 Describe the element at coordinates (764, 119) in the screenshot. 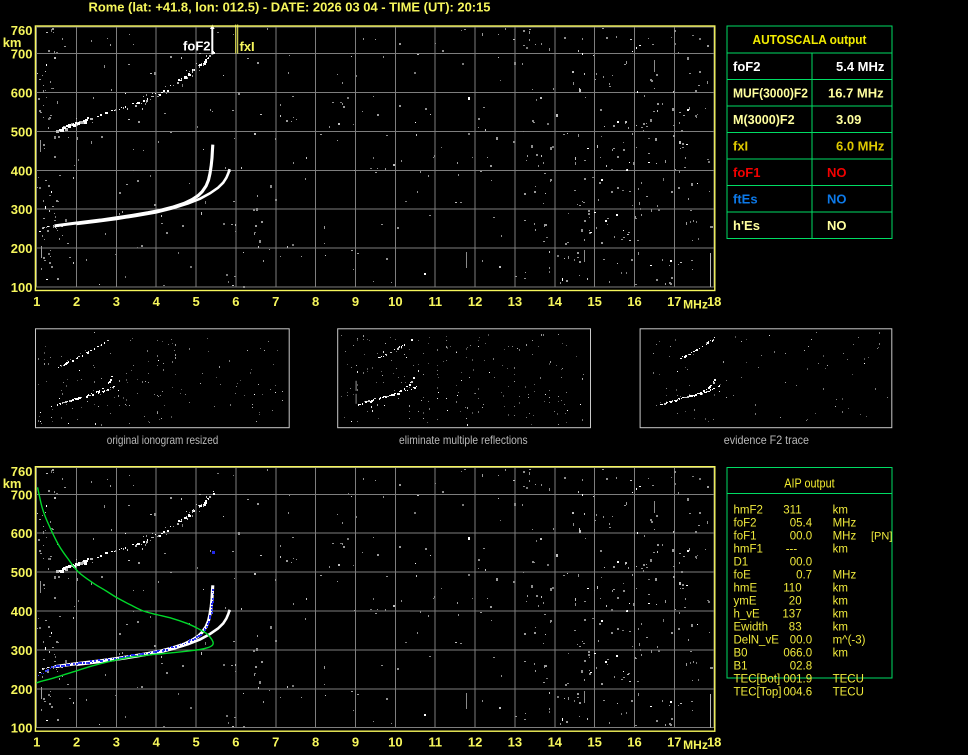

I see `svg-text: M(3000)F2` at that location.